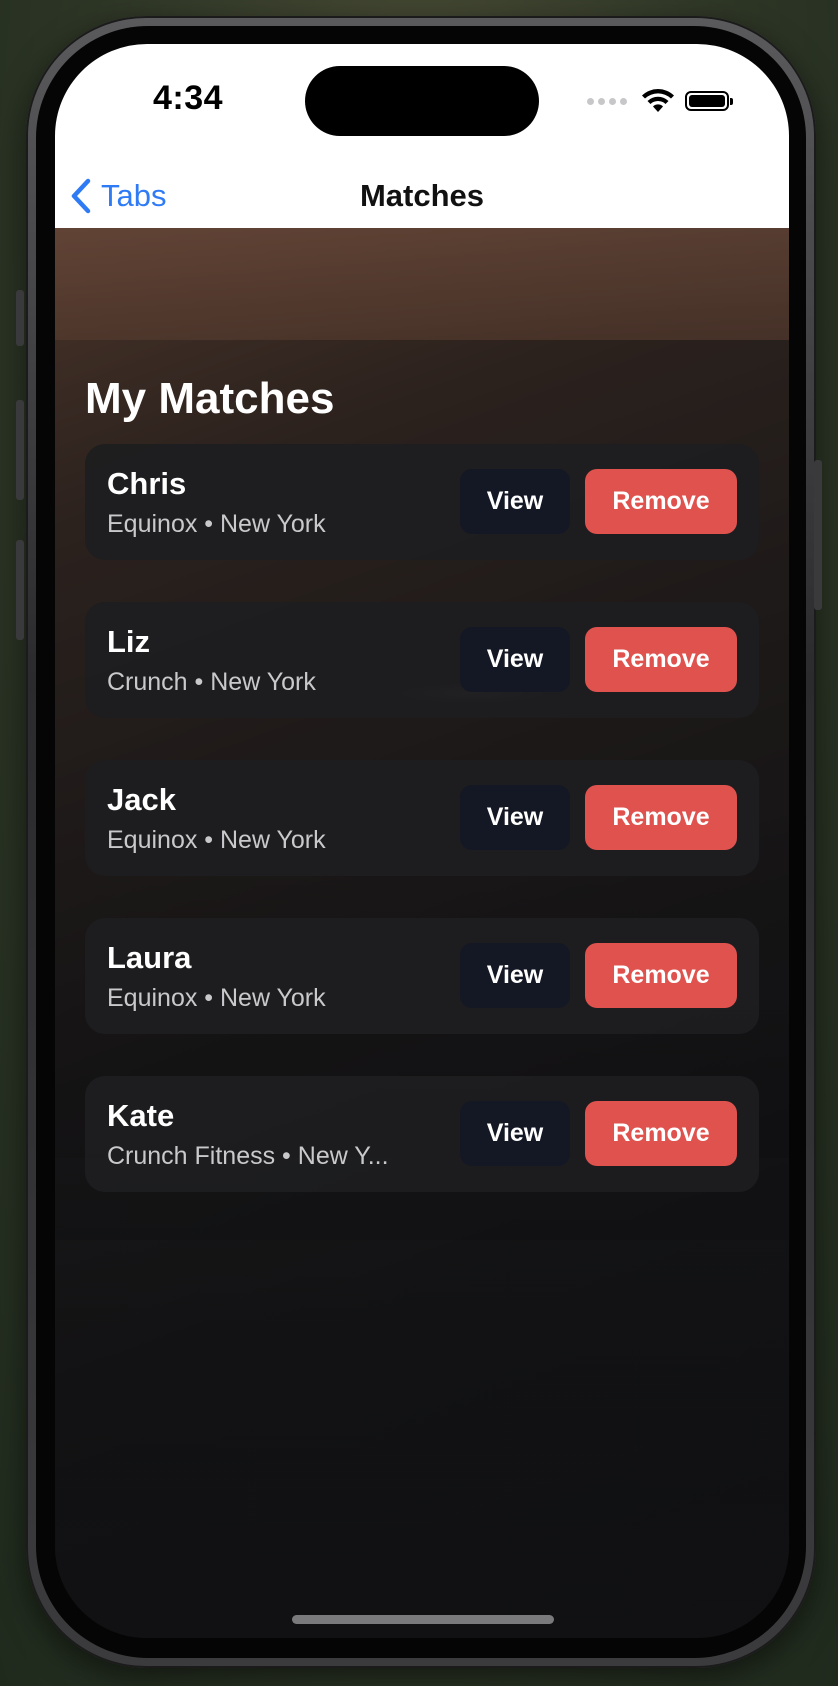 This screenshot has width=838, height=1686. What do you see at coordinates (20, 450) in the screenshot?
I see `side-button-volume-up` at bounding box center [20, 450].